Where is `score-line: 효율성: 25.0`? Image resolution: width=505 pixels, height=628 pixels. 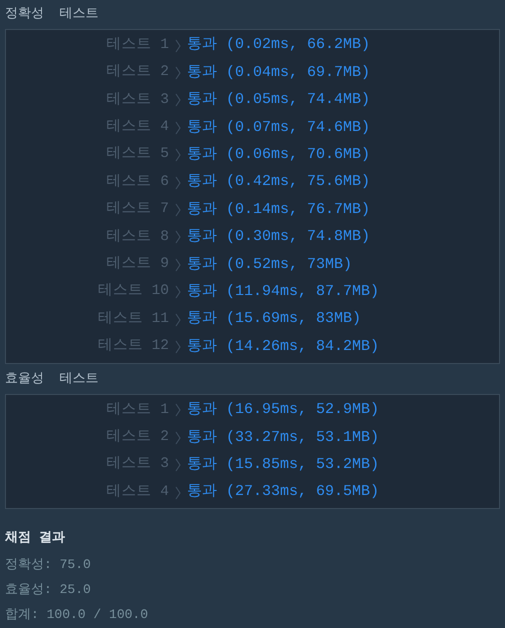 score-line: 효율성: 25.0 is located at coordinates (48, 590).